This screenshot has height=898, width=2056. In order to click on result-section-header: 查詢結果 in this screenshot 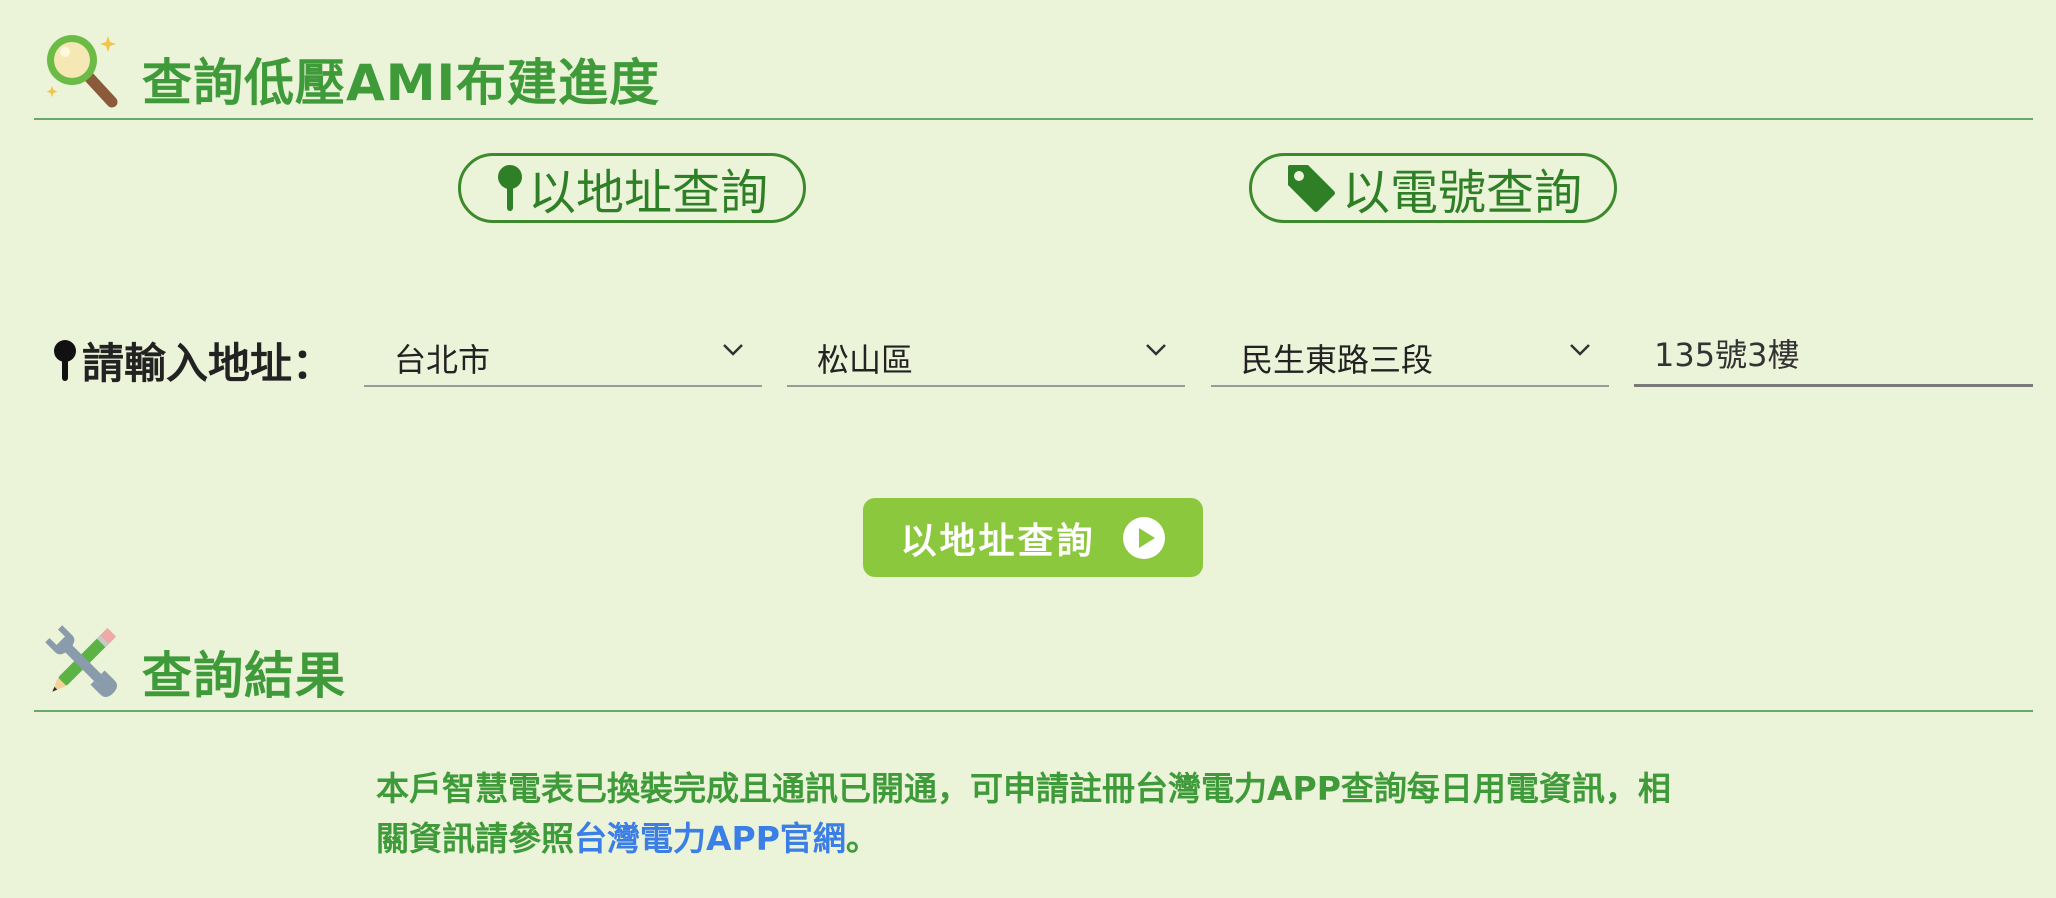, I will do `click(1033, 669)`.